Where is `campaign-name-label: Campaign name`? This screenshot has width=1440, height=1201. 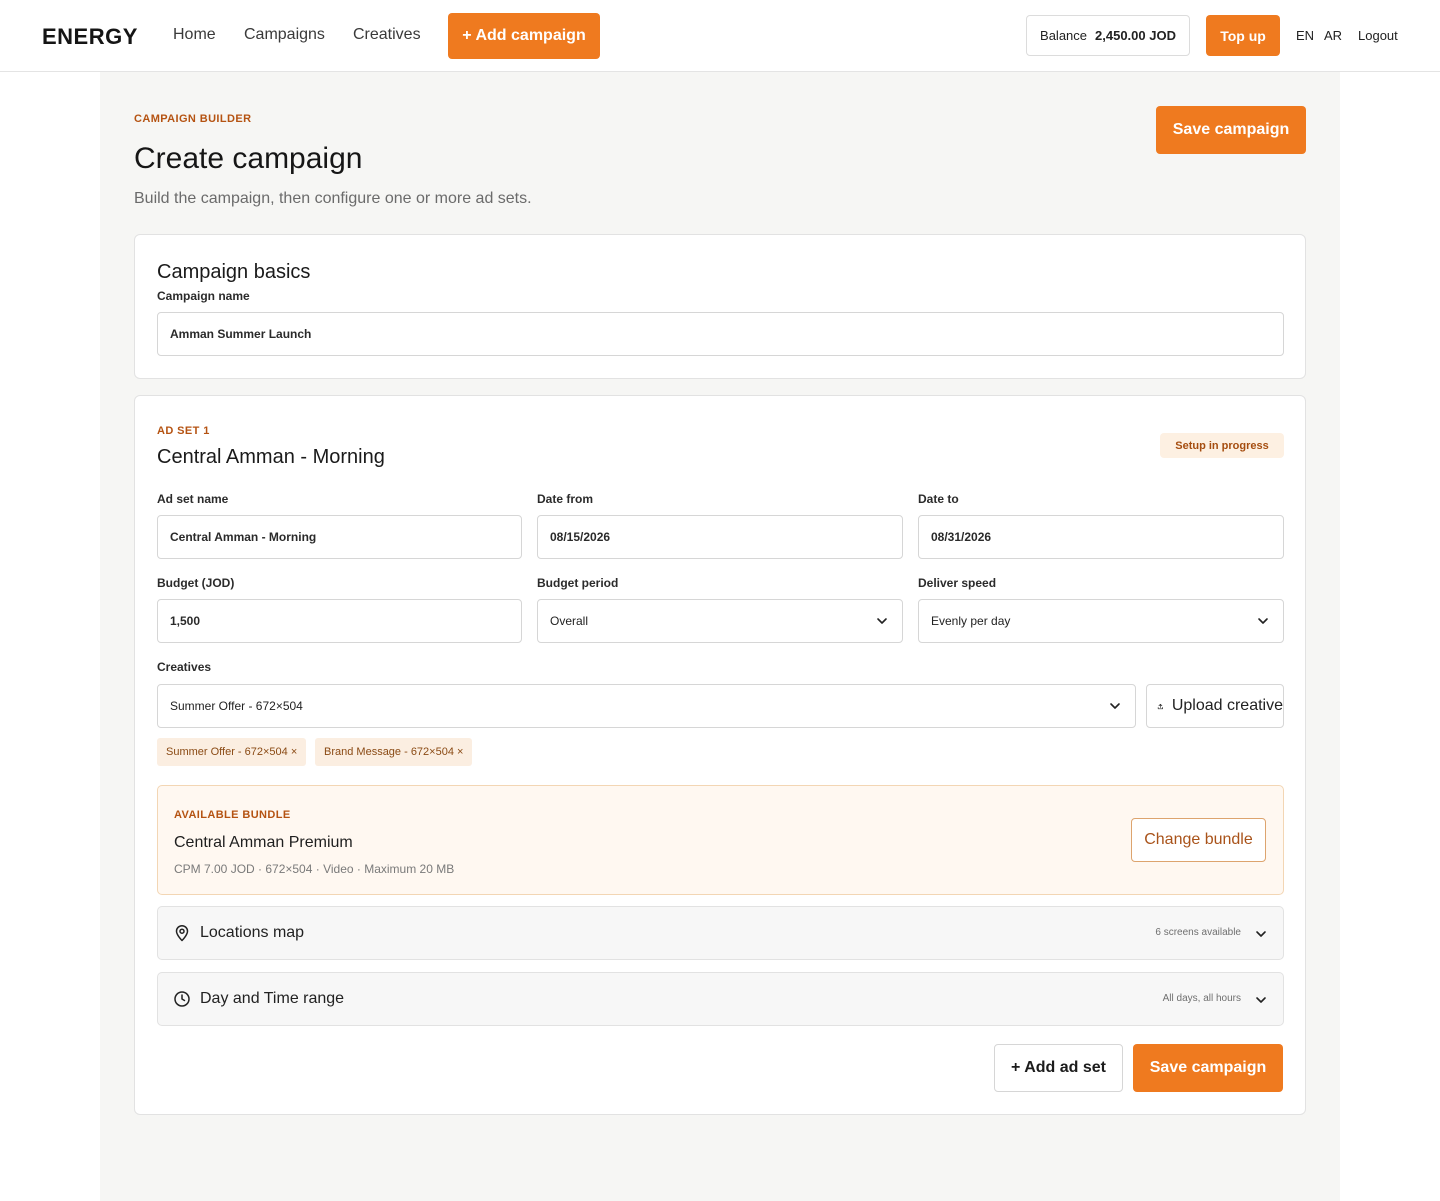 campaign-name-label: Campaign name is located at coordinates (203, 296).